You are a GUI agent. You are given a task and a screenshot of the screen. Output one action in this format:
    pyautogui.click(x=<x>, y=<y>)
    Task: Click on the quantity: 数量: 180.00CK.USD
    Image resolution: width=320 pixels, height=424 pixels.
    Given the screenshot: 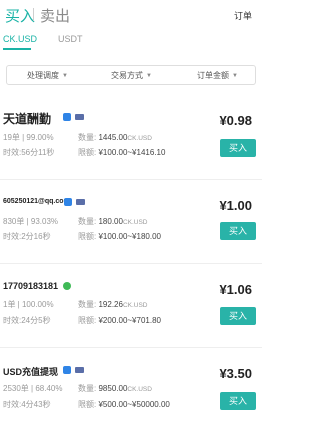 What is the action you would take?
    pyautogui.click(x=113, y=221)
    